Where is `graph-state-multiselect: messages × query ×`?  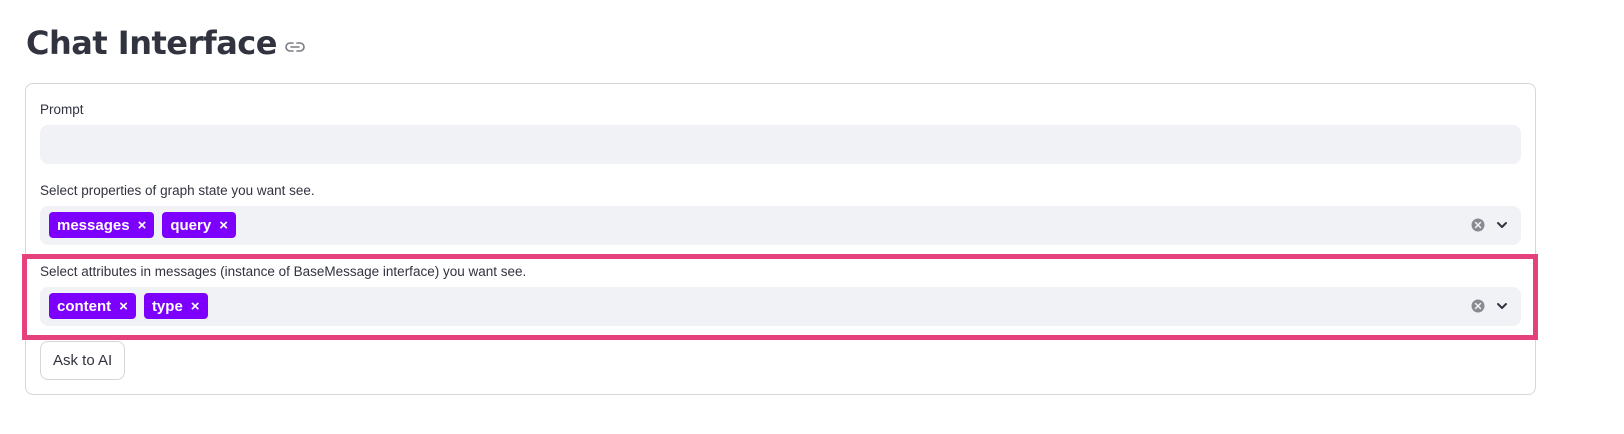 graph-state-multiselect: messages × query × is located at coordinates (780, 225).